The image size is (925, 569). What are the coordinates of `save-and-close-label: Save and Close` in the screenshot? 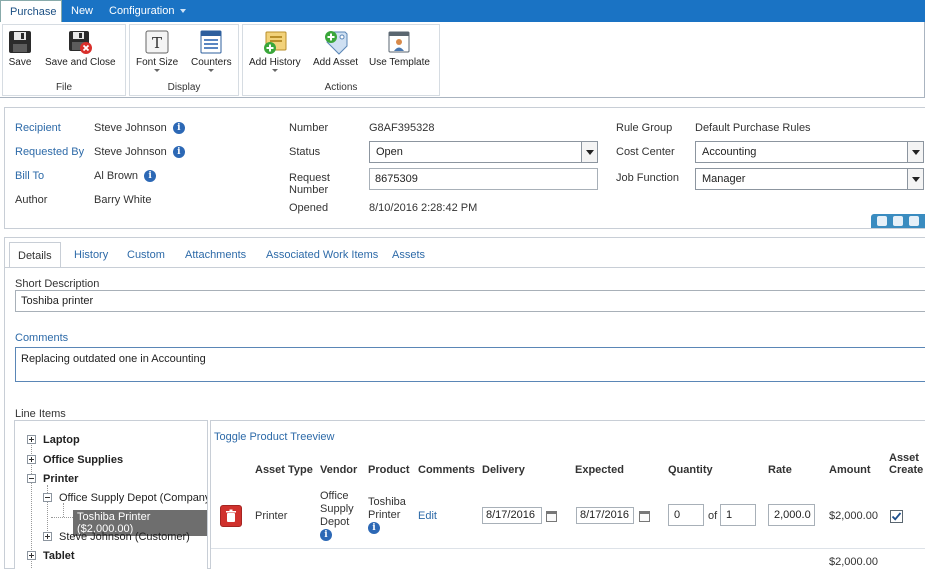 It's located at (80, 62).